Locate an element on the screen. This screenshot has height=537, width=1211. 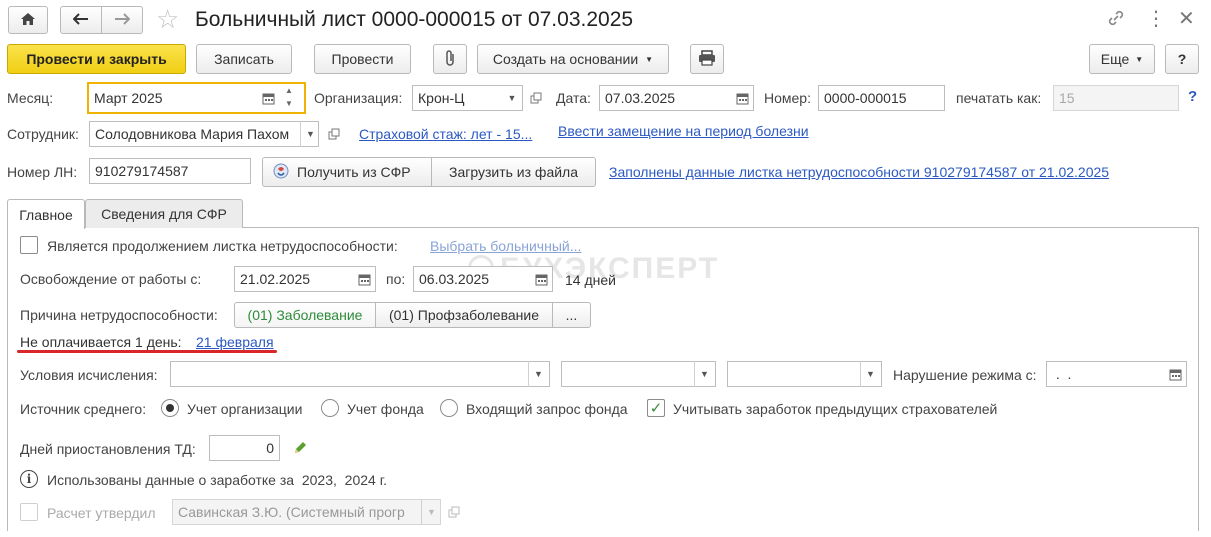
ln-number-label: Номер ЛН: is located at coordinates (42, 172).